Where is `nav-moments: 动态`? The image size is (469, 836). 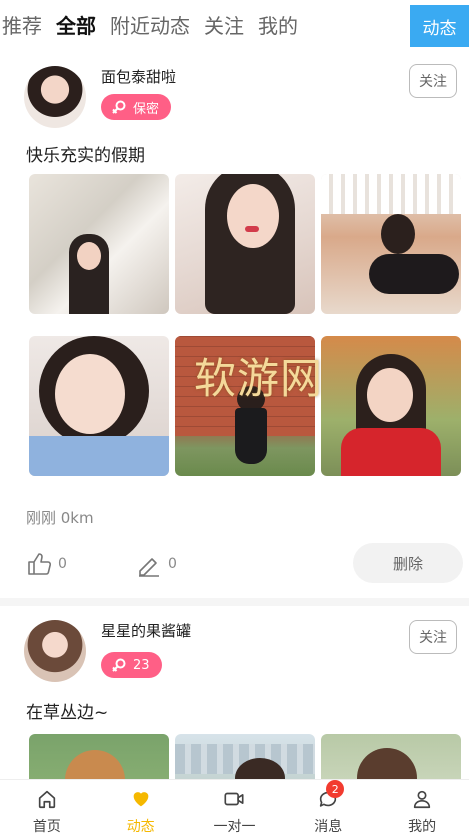
nav-moments: 动态 is located at coordinates (141, 808).